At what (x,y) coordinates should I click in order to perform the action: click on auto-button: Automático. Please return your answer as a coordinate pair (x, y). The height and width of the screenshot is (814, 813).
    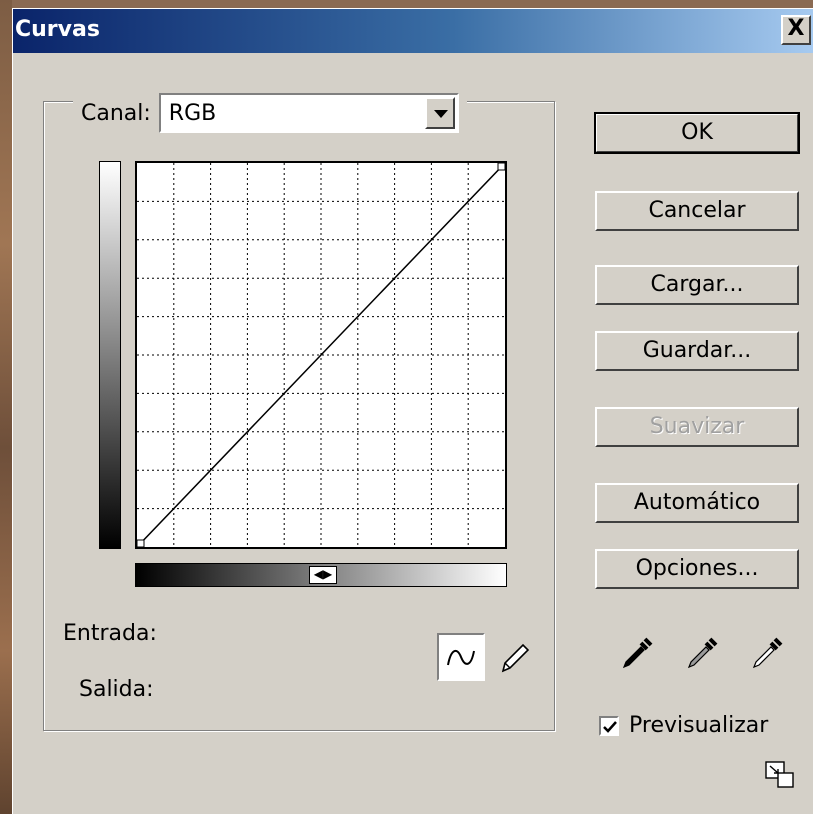
    Looking at the image, I should click on (697, 503).